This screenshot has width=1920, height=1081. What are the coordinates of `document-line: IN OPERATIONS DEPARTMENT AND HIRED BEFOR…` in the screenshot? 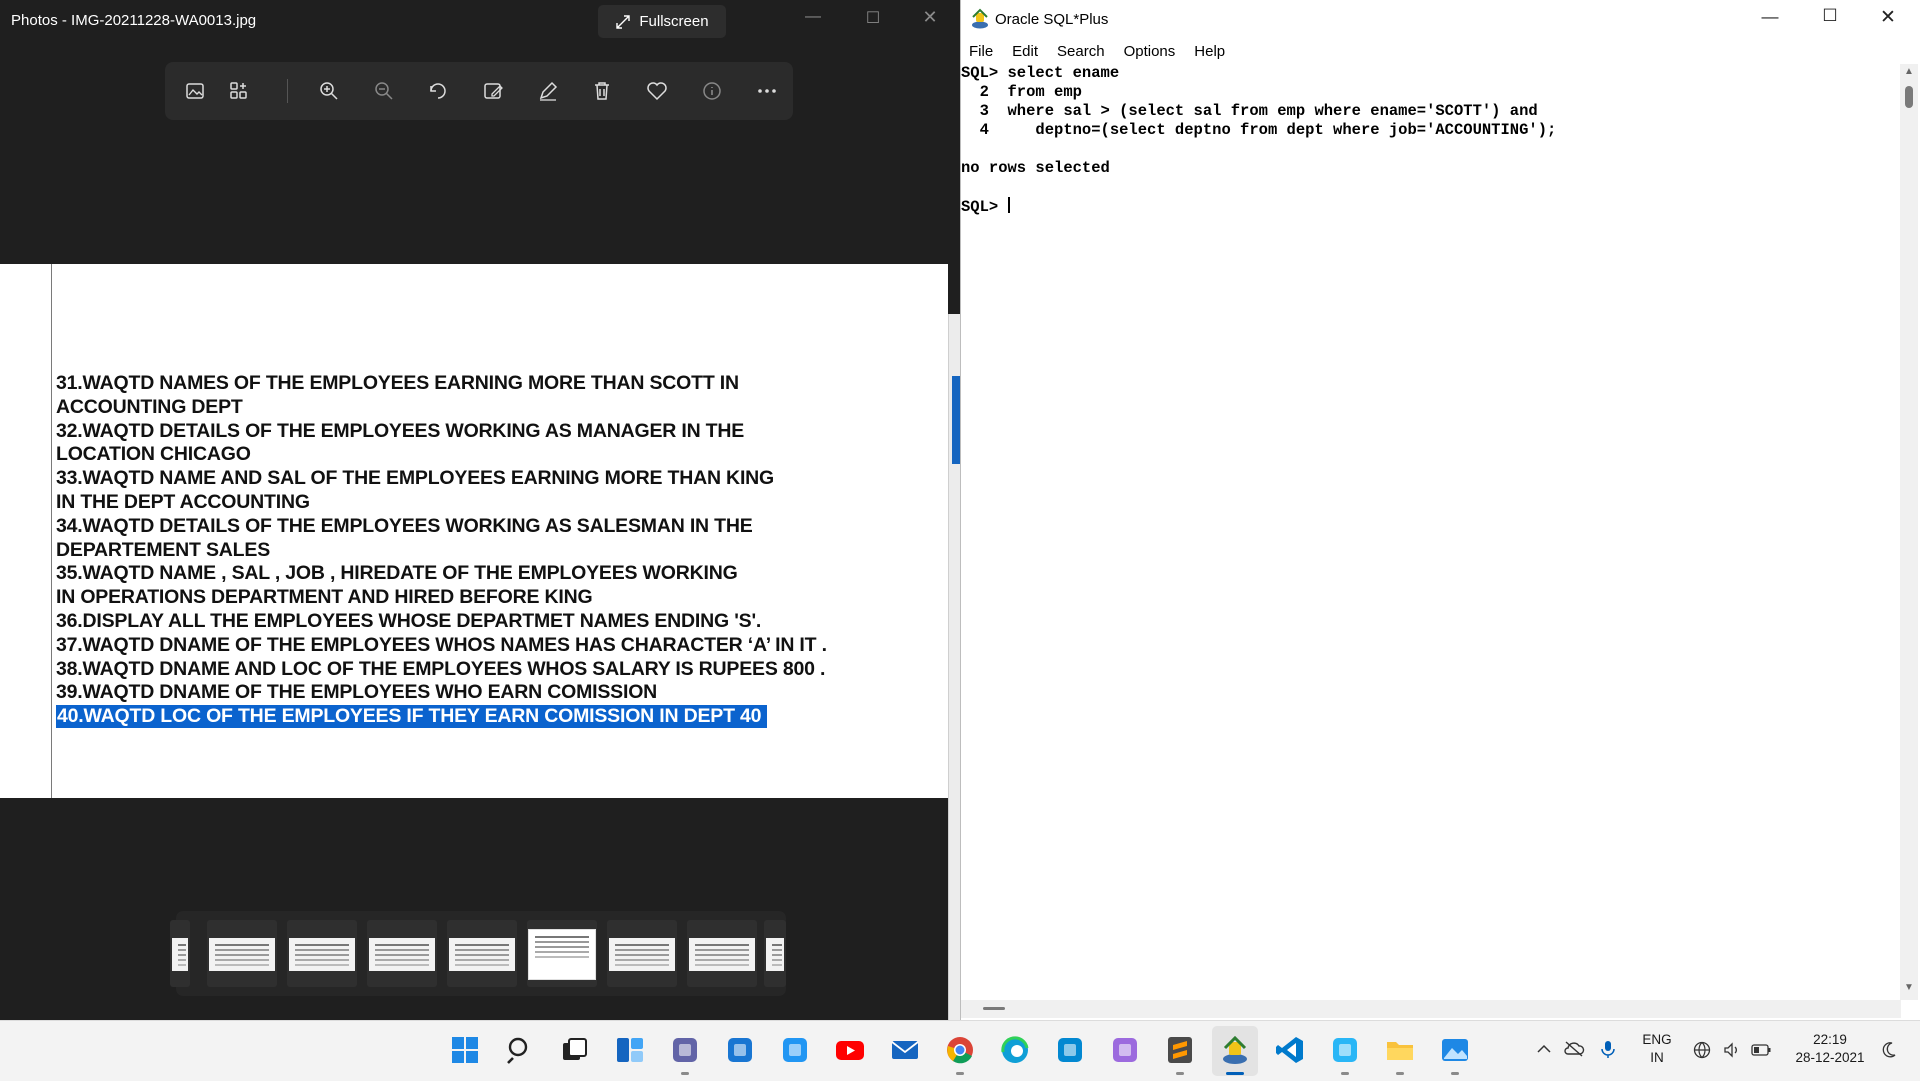 It's located at (324, 597).